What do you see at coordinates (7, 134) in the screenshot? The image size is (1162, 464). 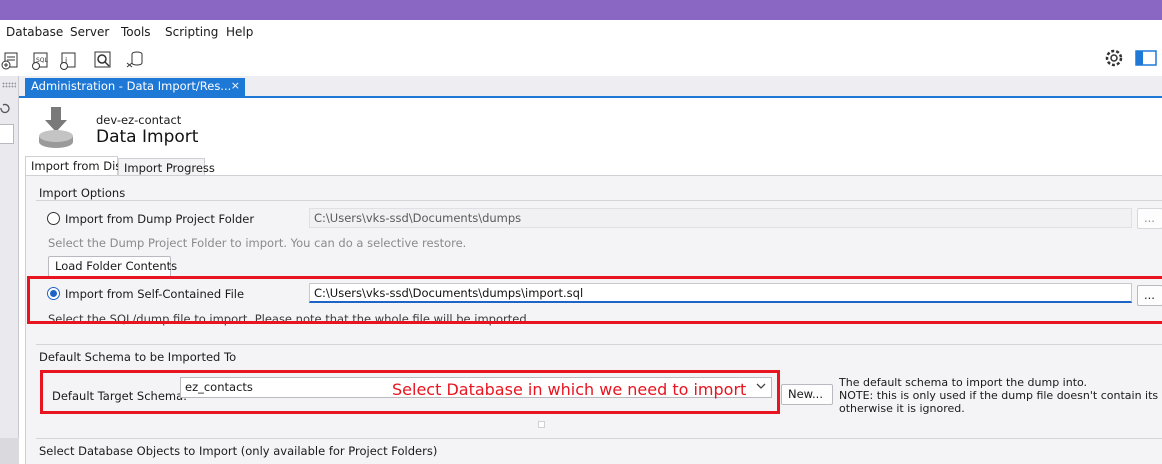 I see `sidebar-filter-input` at bounding box center [7, 134].